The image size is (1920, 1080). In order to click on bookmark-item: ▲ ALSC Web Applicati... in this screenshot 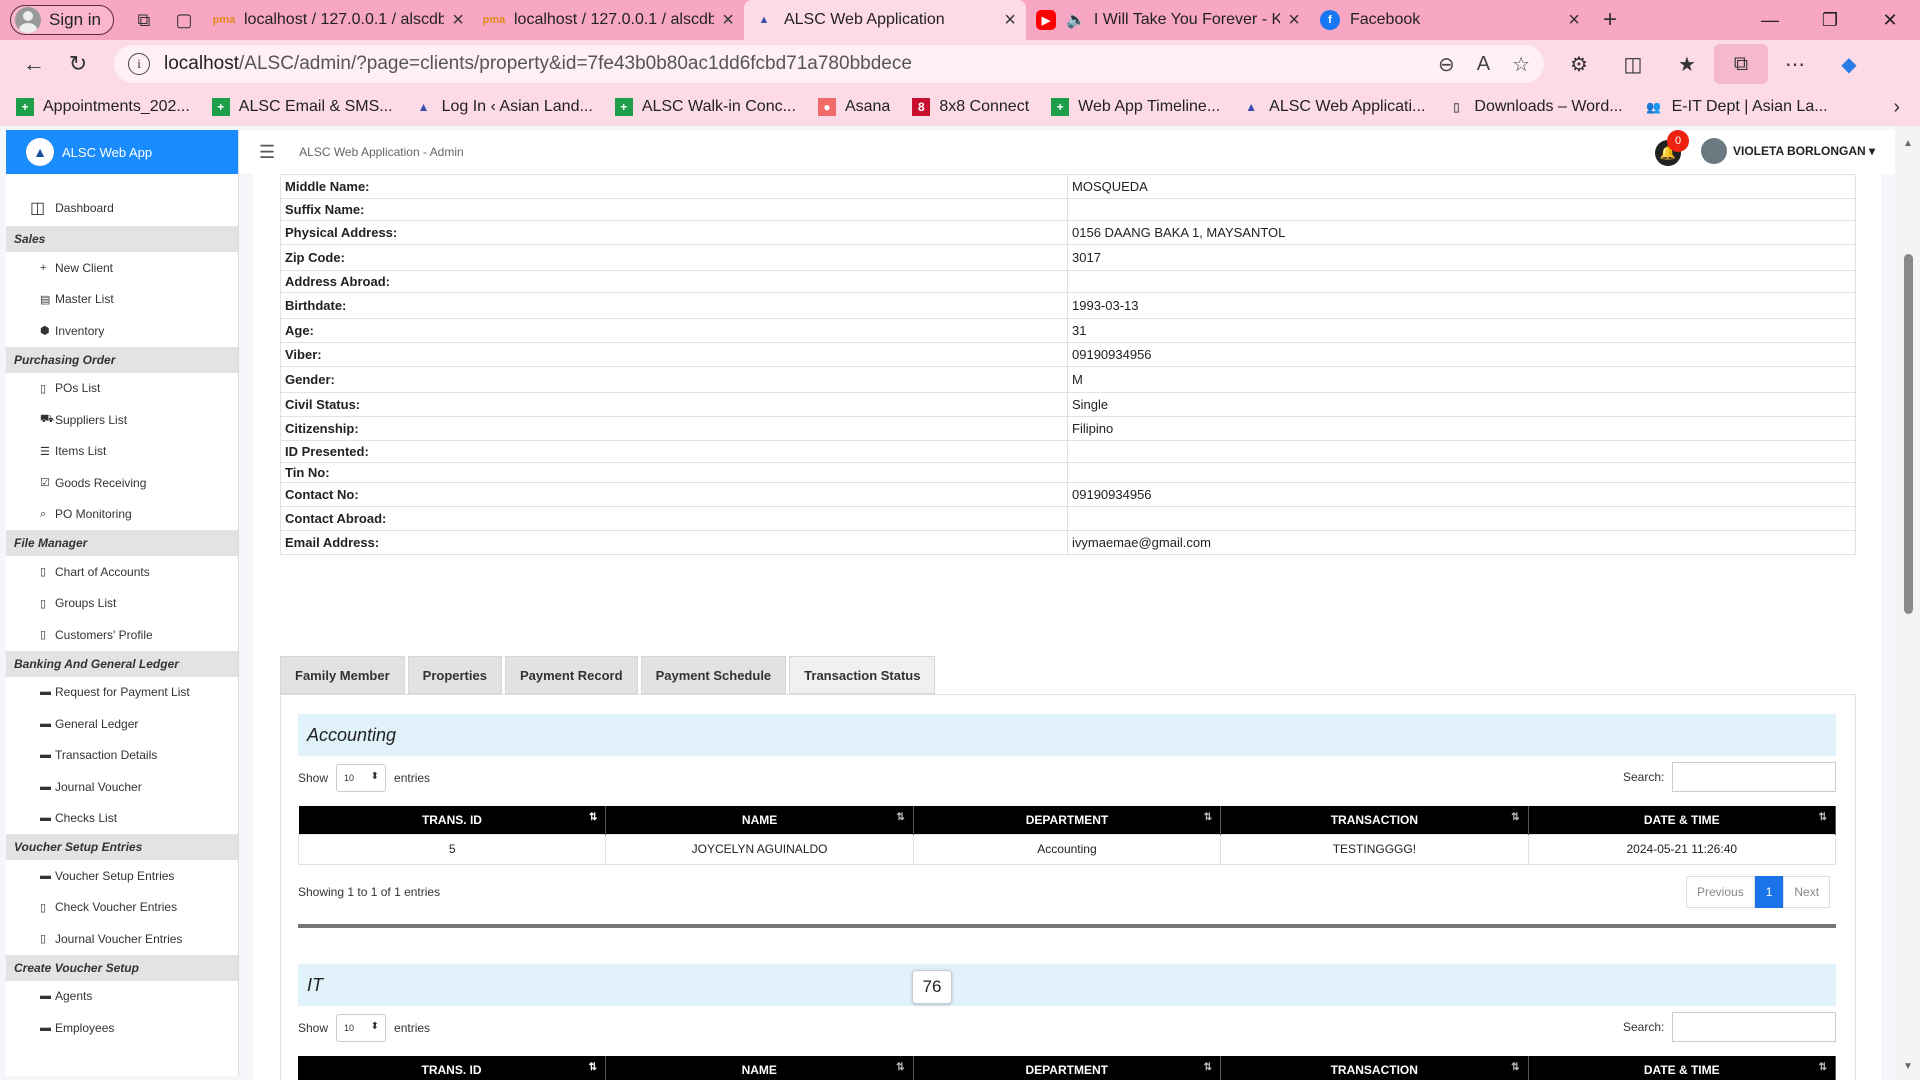, I will do `click(1333, 107)`.